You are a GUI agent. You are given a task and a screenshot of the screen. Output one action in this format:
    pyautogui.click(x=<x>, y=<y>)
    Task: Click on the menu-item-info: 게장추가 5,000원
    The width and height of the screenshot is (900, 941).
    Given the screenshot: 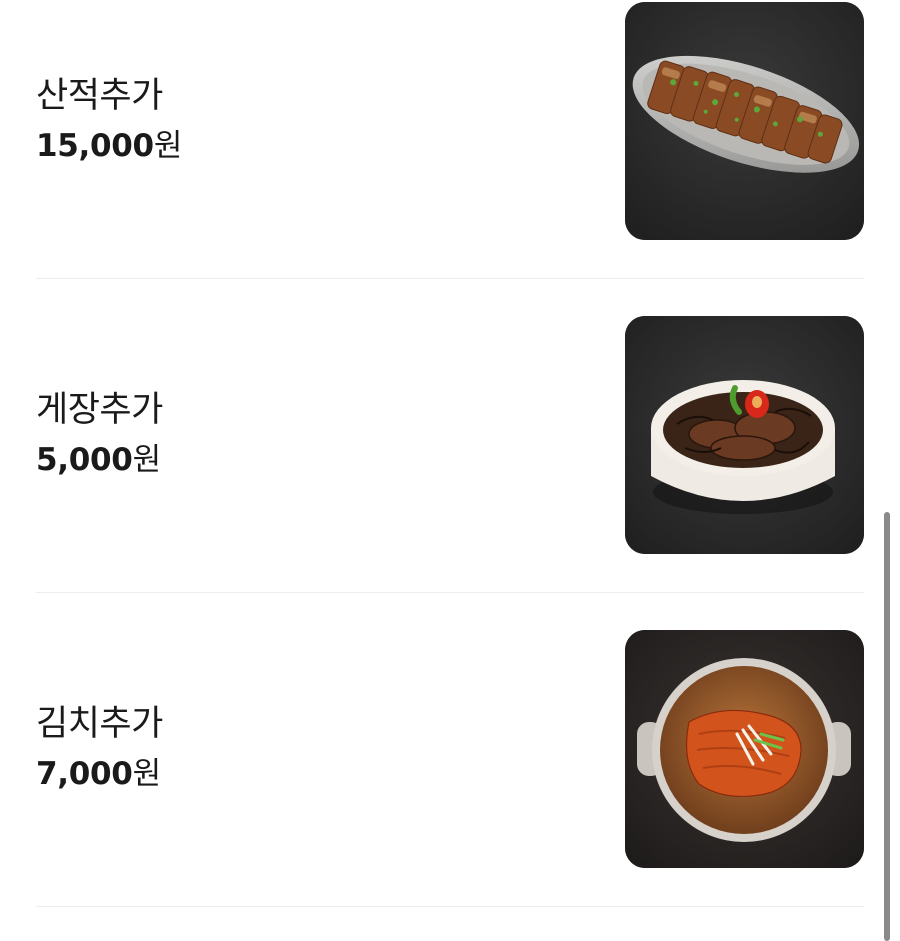 What is the action you would take?
    pyautogui.click(x=99, y=434)
    